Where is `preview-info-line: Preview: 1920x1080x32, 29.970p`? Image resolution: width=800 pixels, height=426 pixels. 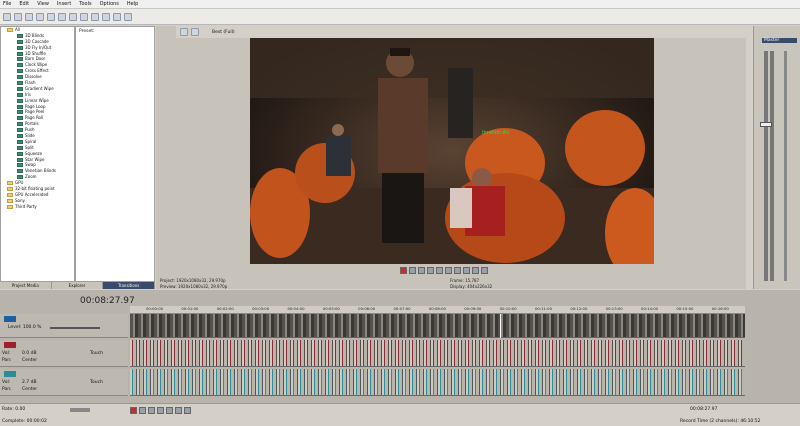
preview-info-line: Preview: 1920x1080x32, 29.970p is located at coordinates (194, 286).